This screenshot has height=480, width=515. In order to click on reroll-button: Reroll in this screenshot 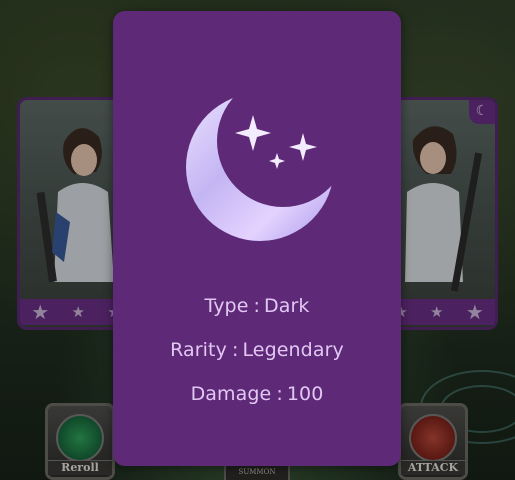, I will do `click(80, 441)`.